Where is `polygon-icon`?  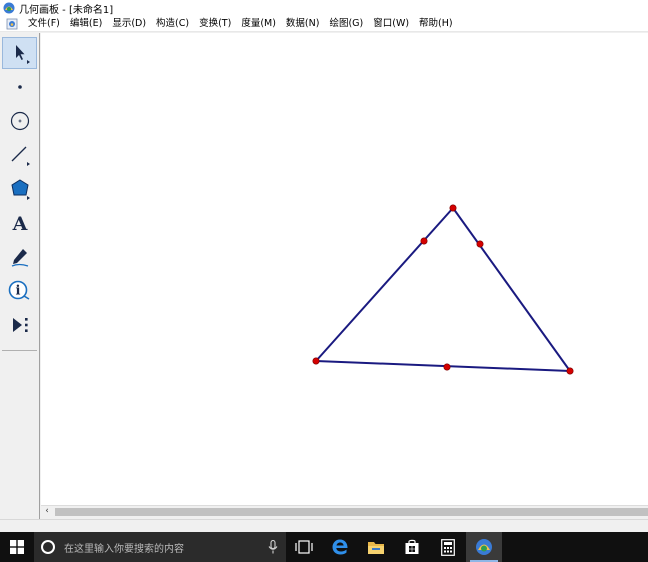 polygon-icon is located at coordinates (20, 189).